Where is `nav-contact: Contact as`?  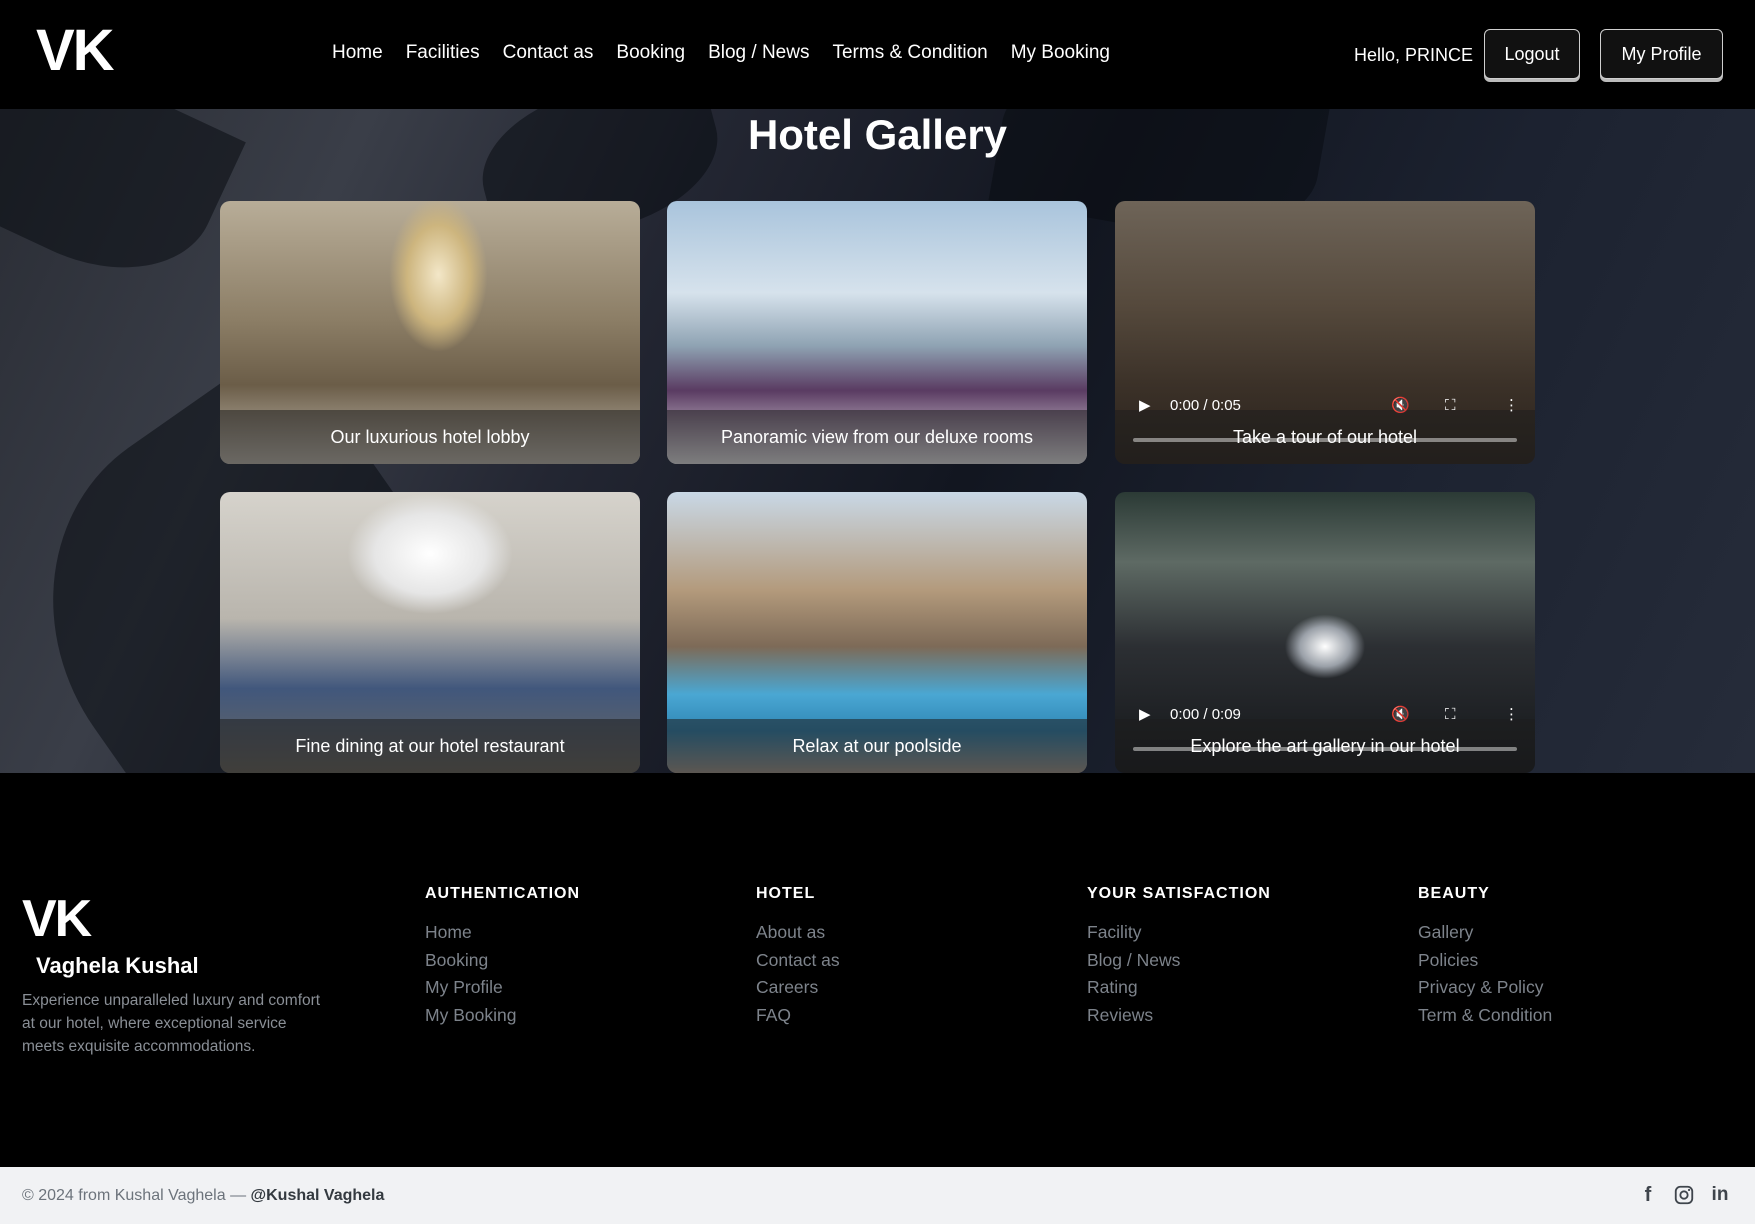
nav-contact: Contact as is located at coordinates (548, 53).